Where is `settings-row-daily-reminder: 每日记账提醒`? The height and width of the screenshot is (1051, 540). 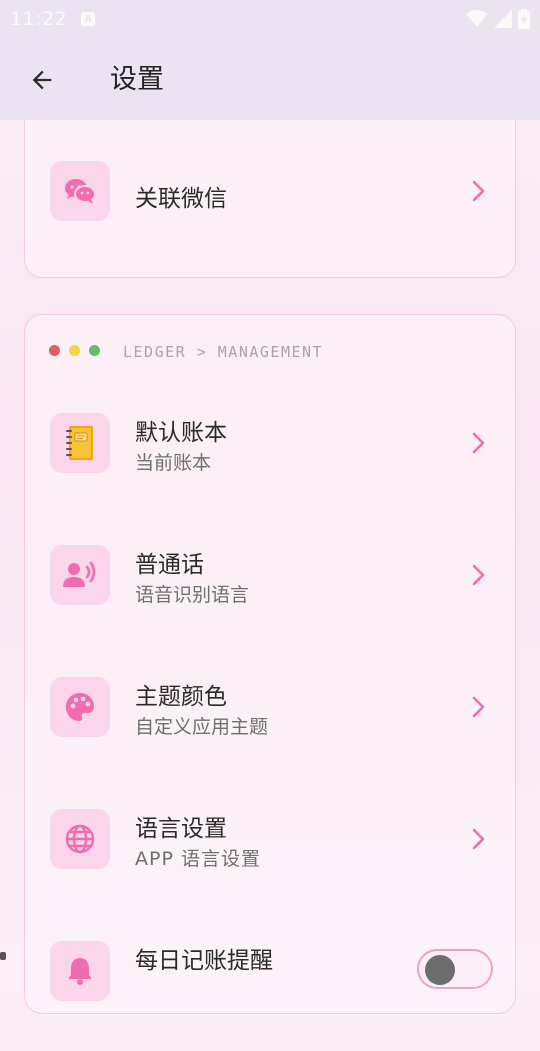
settings-row-daily-reminder: 每日记账提醒 is located at coordinates (271, 996).